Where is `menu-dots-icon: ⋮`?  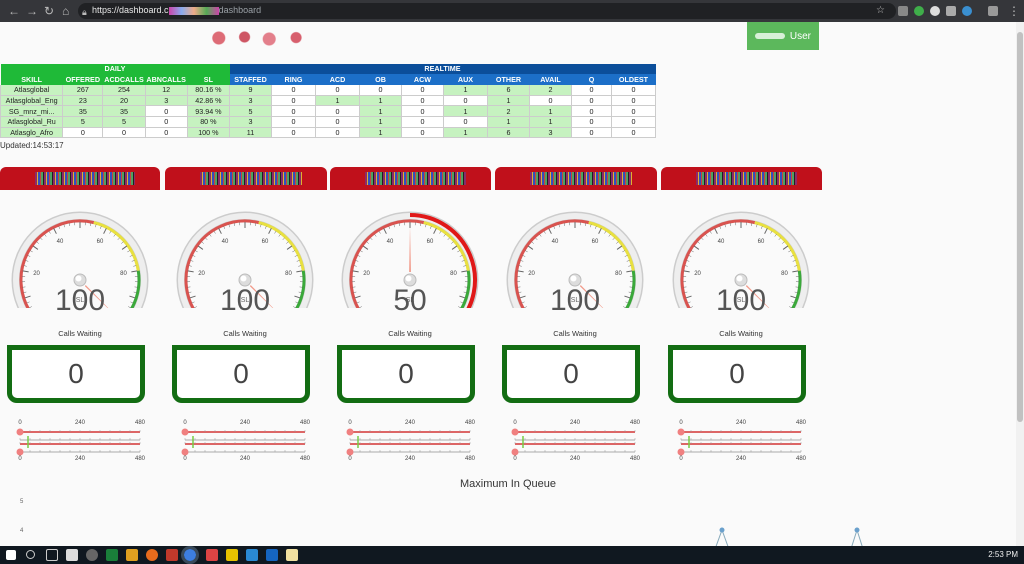
menu-dots-icon: ⋮ is located at coordinates (1014, 11).